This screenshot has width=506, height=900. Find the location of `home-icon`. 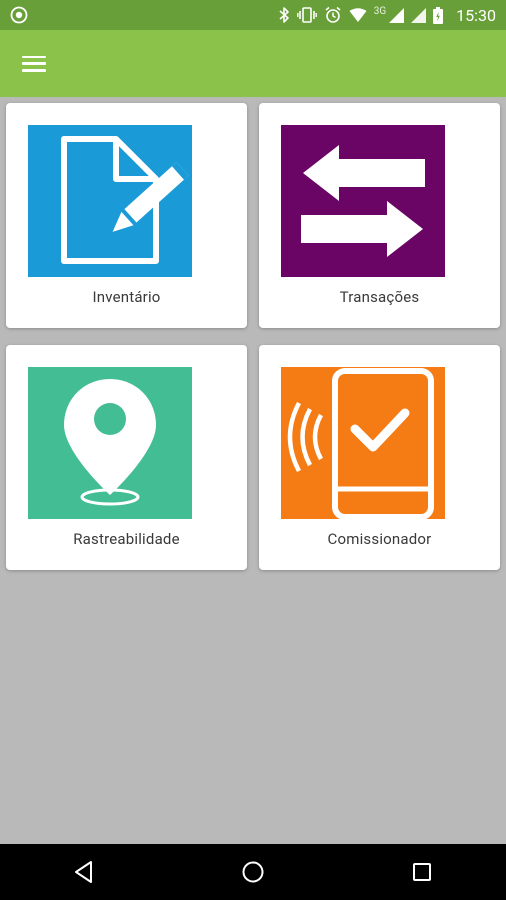

home-icon is located at coordinates (253, 872).